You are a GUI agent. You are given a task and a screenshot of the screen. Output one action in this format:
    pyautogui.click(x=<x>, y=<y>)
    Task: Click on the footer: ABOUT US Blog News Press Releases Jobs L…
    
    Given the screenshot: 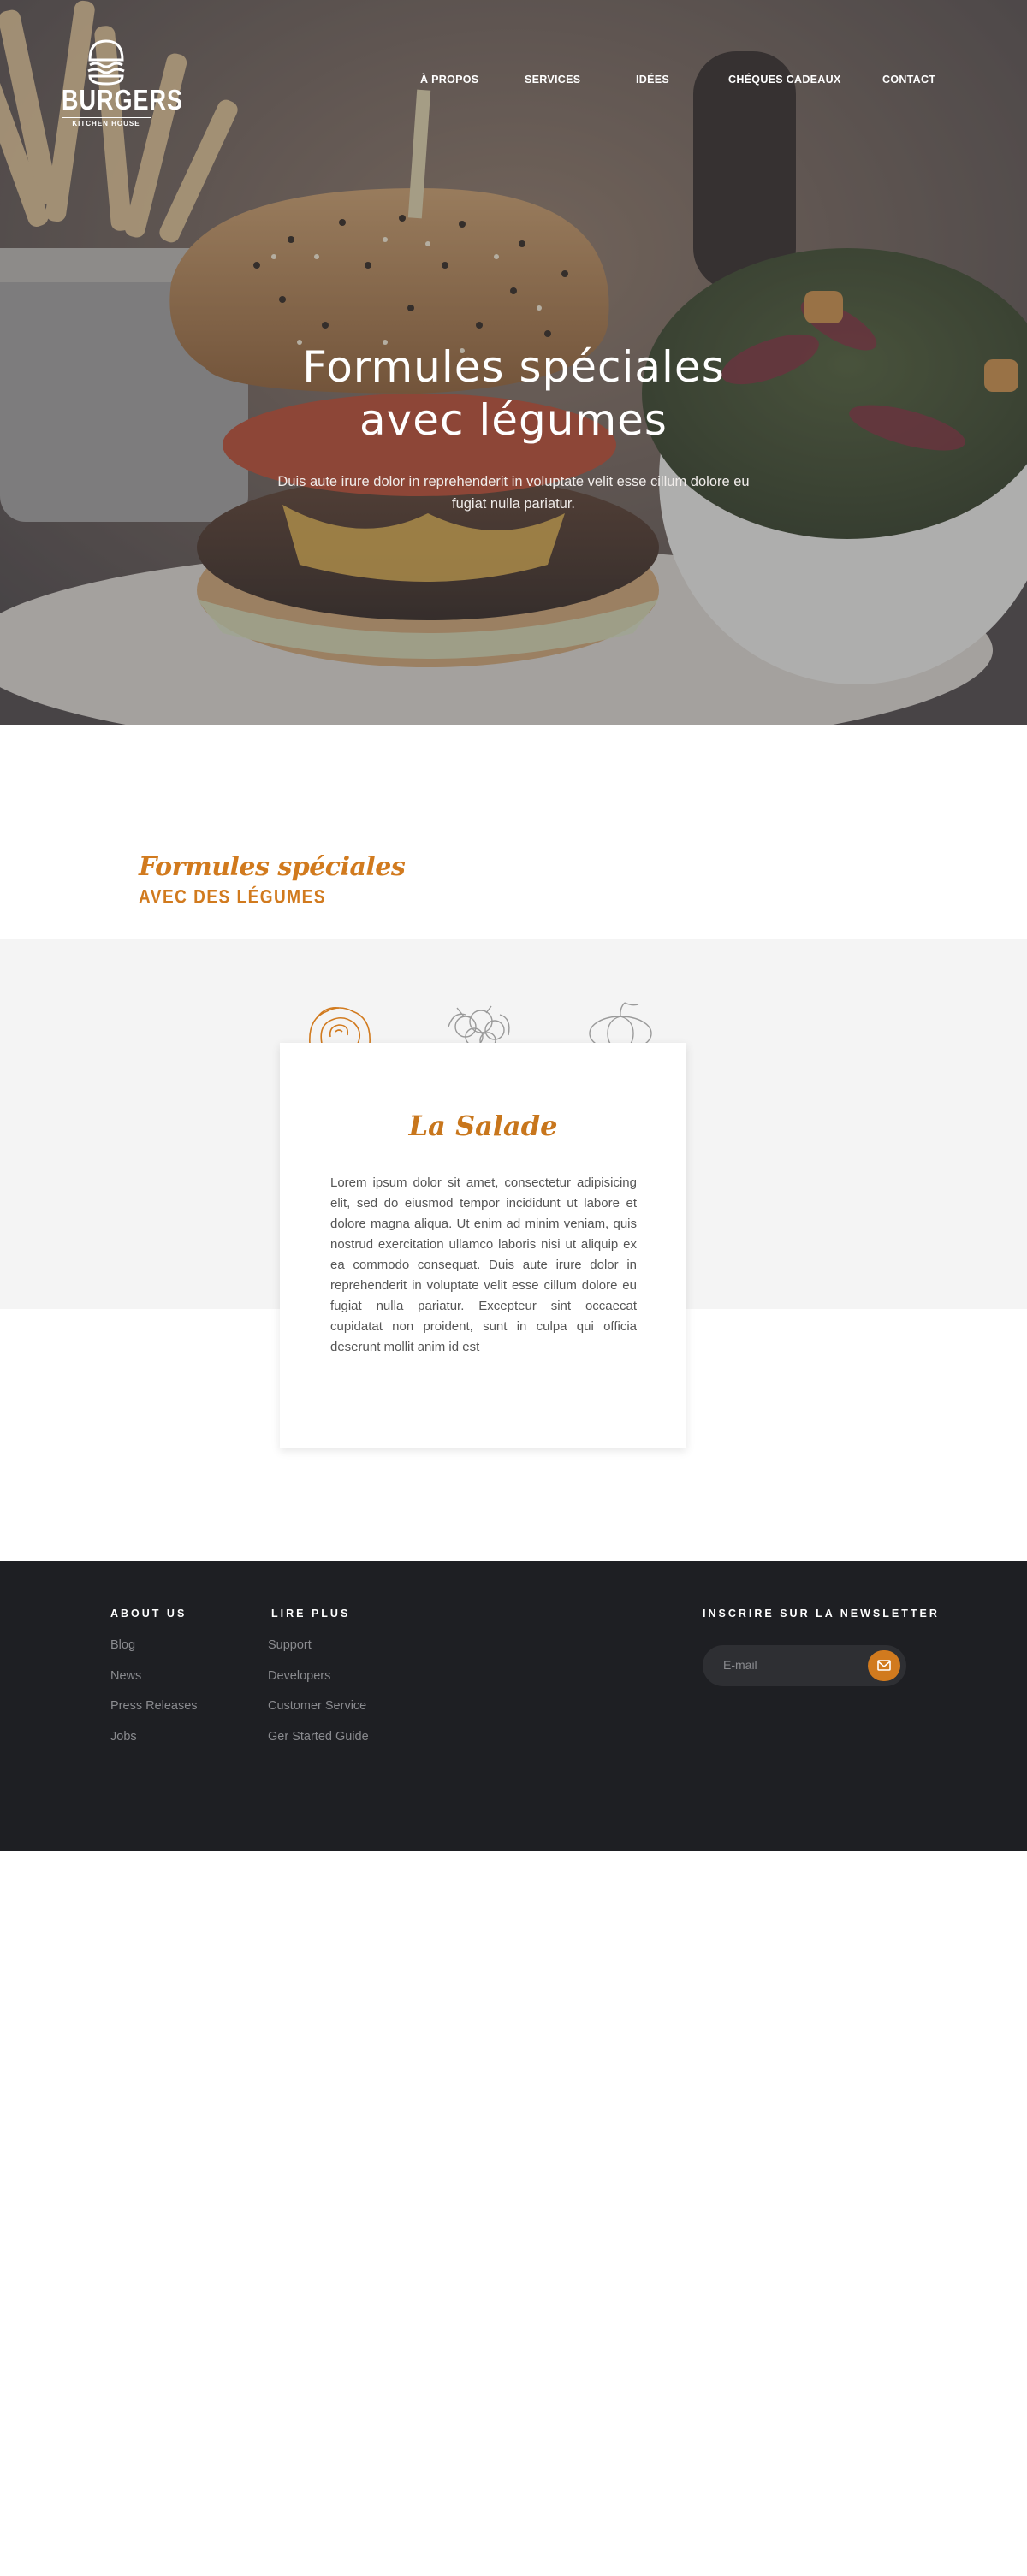 What is the action you would take?
    pyautogui.click(x=513, y=1706)
    